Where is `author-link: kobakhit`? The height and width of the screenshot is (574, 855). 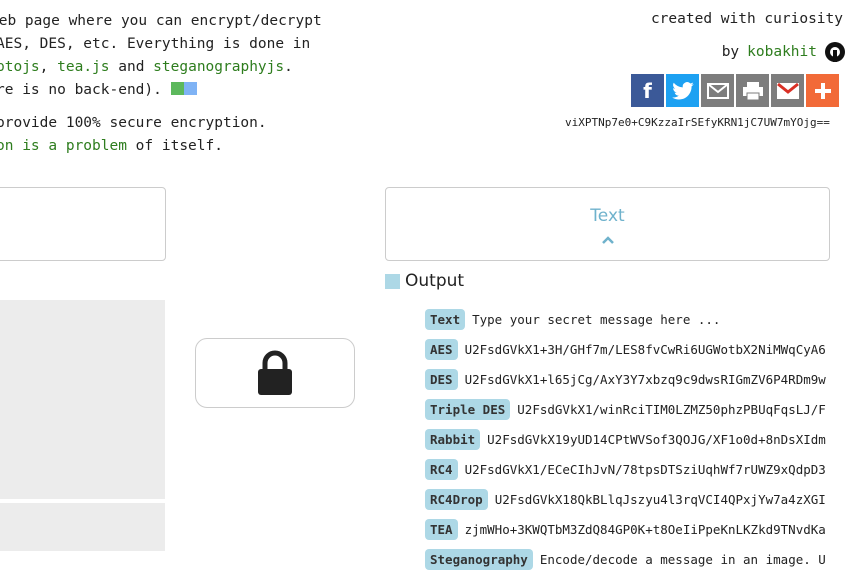
author-link: kobakhit is located at coordinates (782, 52).